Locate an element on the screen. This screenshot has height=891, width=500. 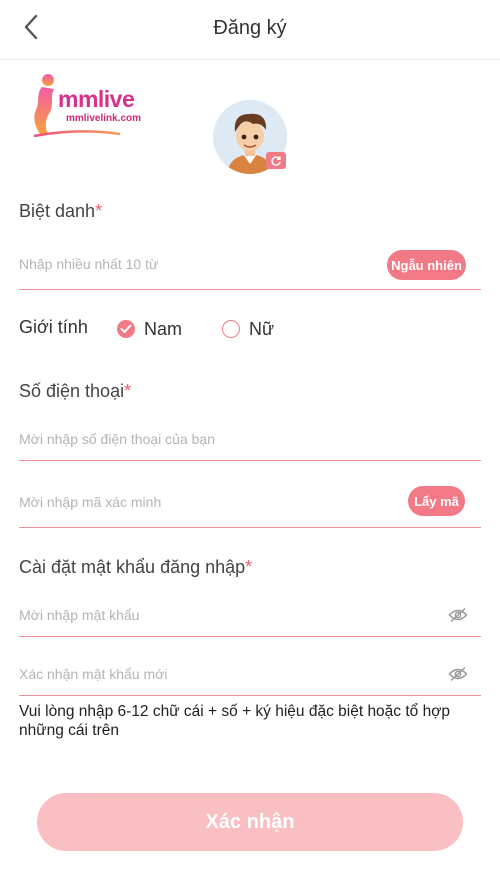
gender-option-male: Nam is located at coordinates (149, 329).